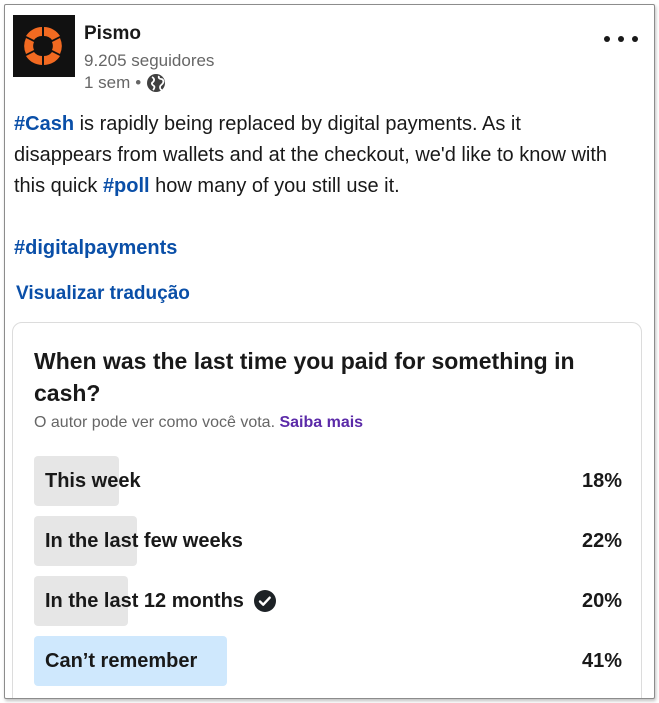 The width and height of the screenshot is (659, 703). I want to click on hashtag-cash: #Cash, so click(44, 124).